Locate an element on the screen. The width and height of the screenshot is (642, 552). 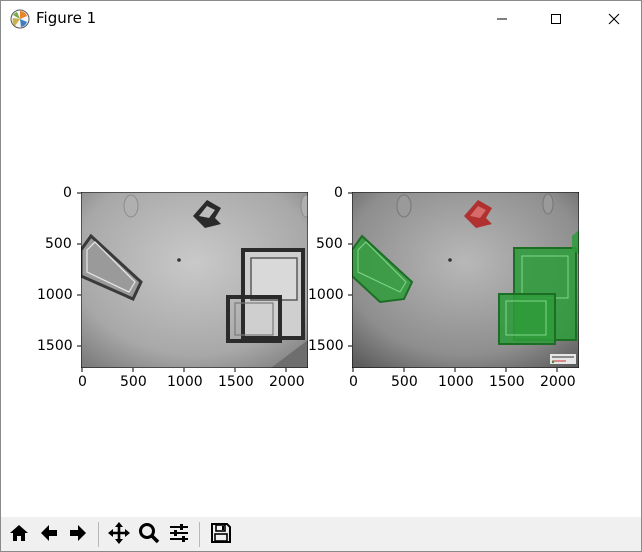
minimize-icon is located at coordinates (502, 19).